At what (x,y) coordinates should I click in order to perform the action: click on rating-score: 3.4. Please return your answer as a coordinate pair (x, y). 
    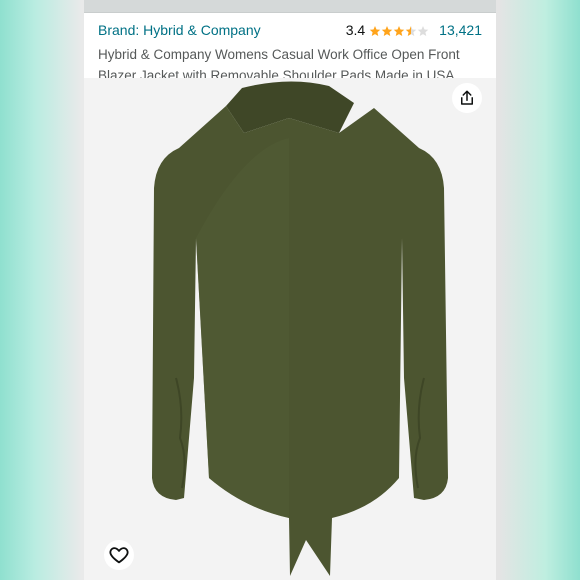
    Looking at the image, I should click on (355, 30).